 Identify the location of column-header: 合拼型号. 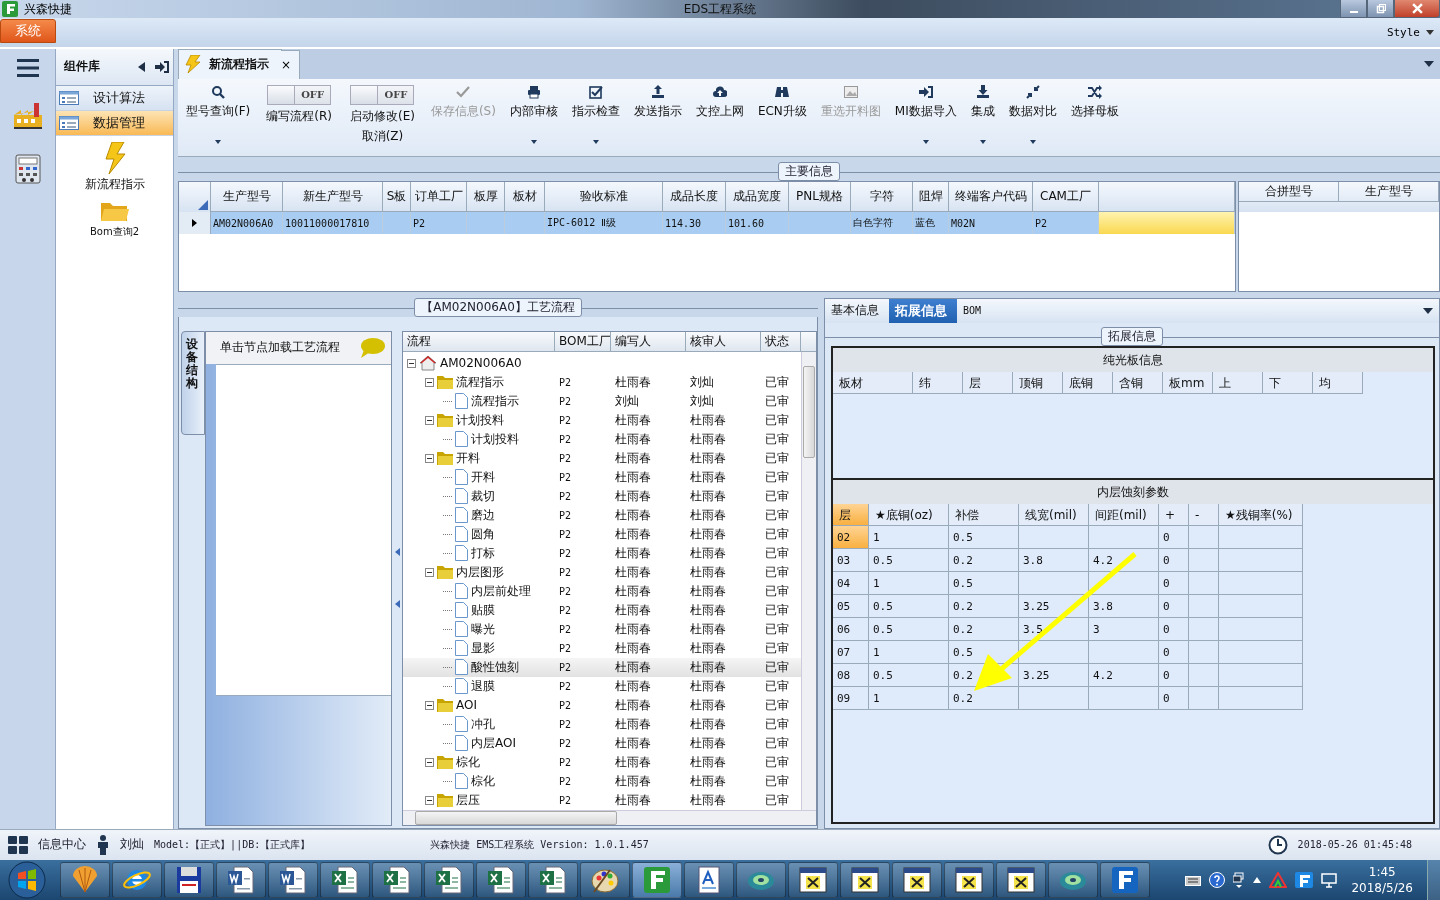
(1289, 192).